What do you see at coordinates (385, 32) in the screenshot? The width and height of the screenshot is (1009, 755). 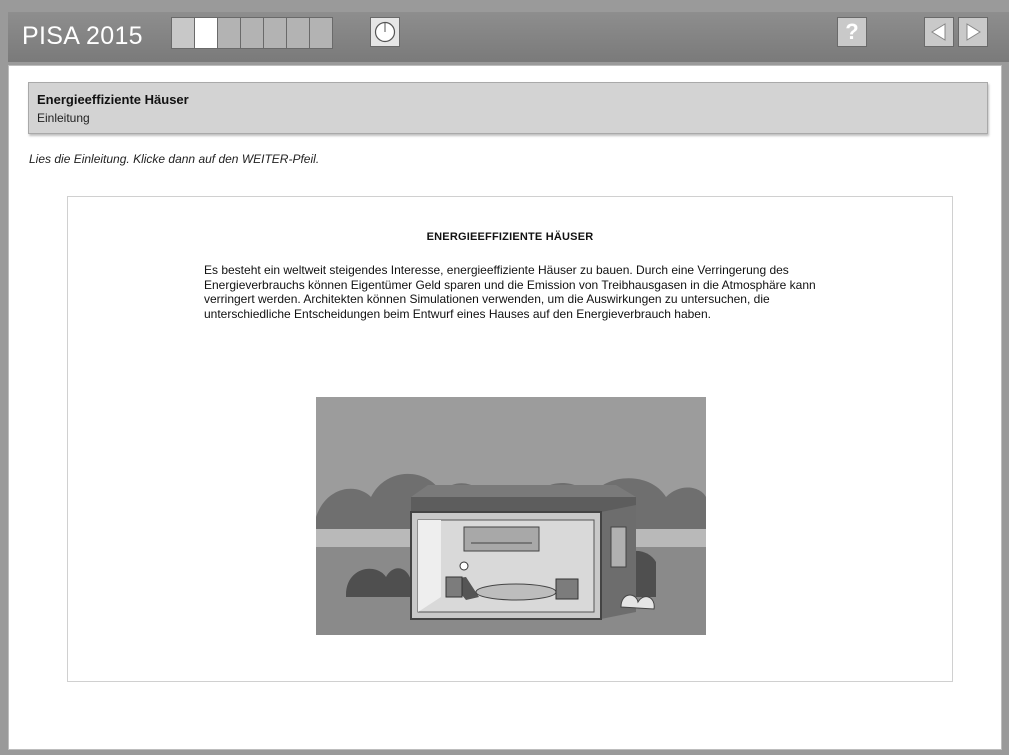 I see `clock-icon` at bounding box center [385, 32].